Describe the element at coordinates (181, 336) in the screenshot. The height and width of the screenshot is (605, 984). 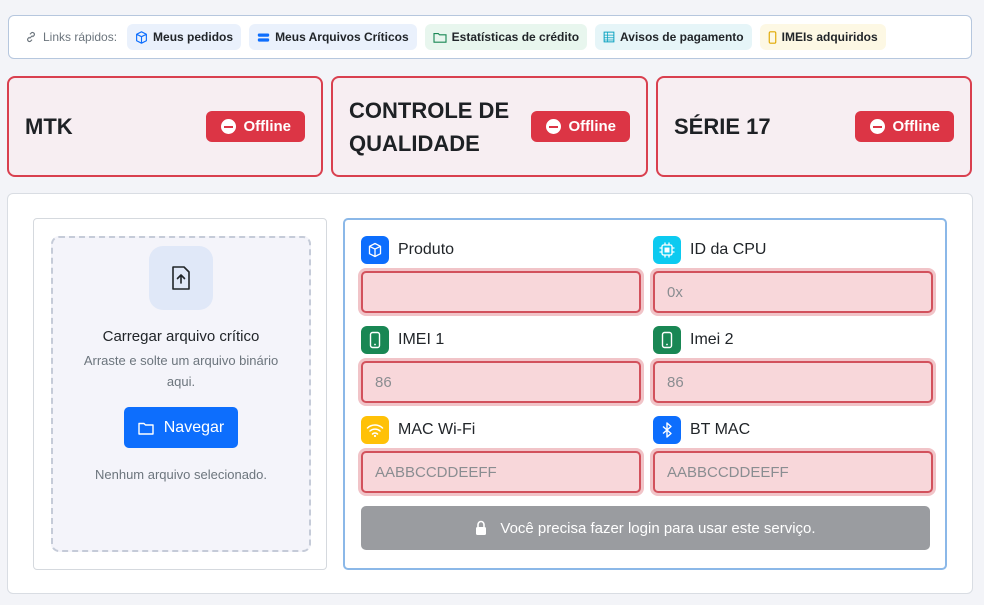
I see `upload-title: Carregar arquivo crítico` at that location.